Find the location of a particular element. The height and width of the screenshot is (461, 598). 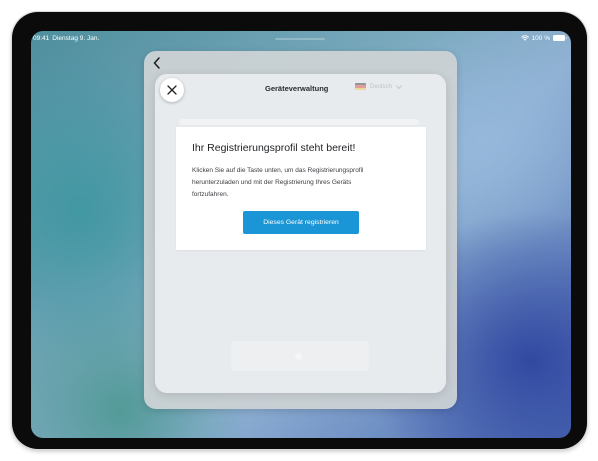

status-left: 09:41 Dienstag 9. Jan. is located at coordinates (66, 38).